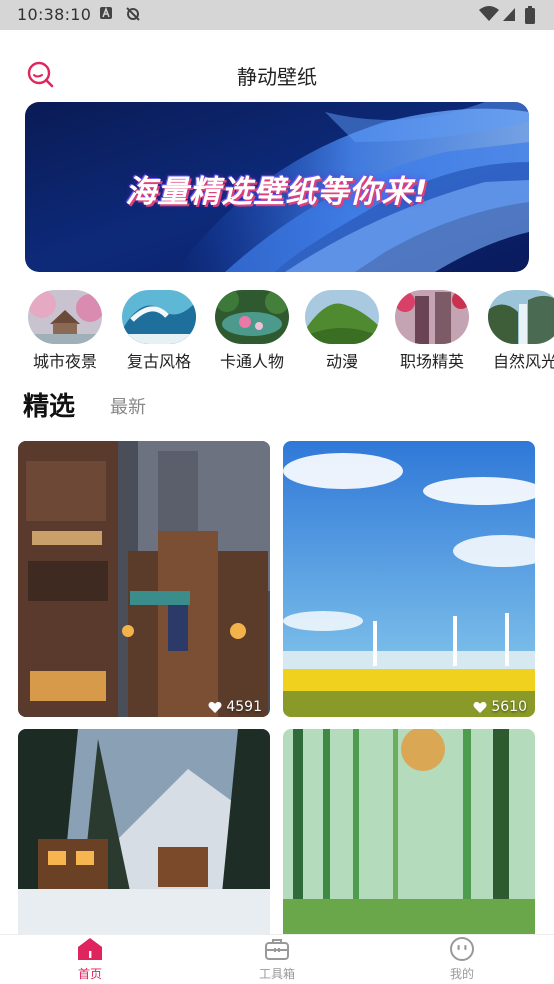  Describe the element at coordinates (277, 192) in the screenshot. I see `banner-text: 海量精选壁纸等你来!` at that location.